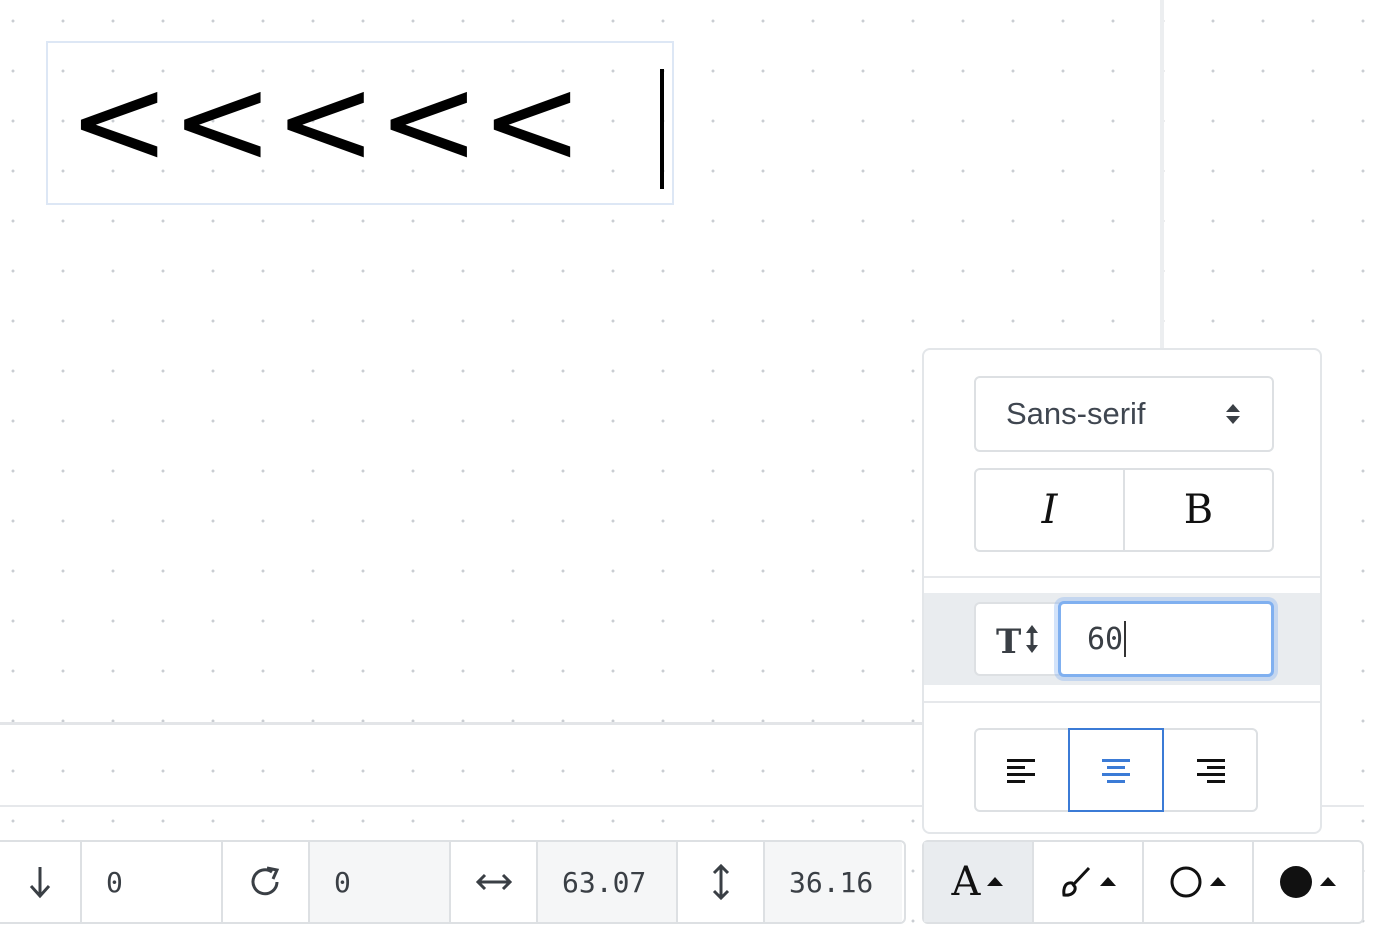 Image resolution: width=1376 pixels, height=948 pixels. I want to click on height-value: 36.16, so click(831, 882).